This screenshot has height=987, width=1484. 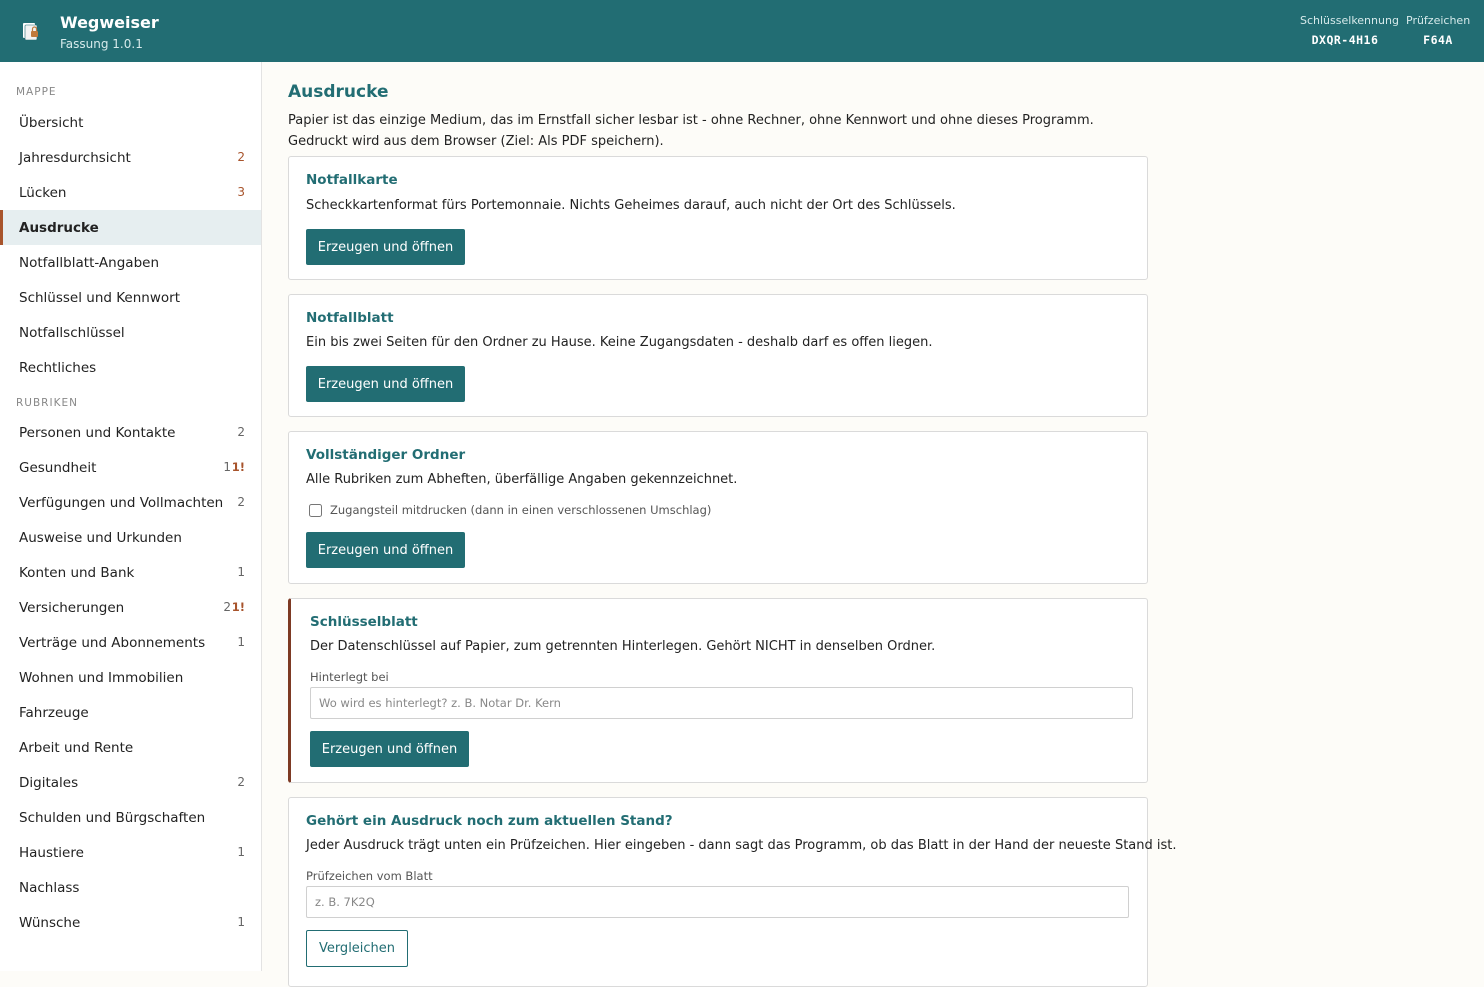 What do you see at coordinates (47, 403) in the screenshot?
I see `sidebar-section-rubriken: RUBRIKEN` at bounding box center [47, 403].